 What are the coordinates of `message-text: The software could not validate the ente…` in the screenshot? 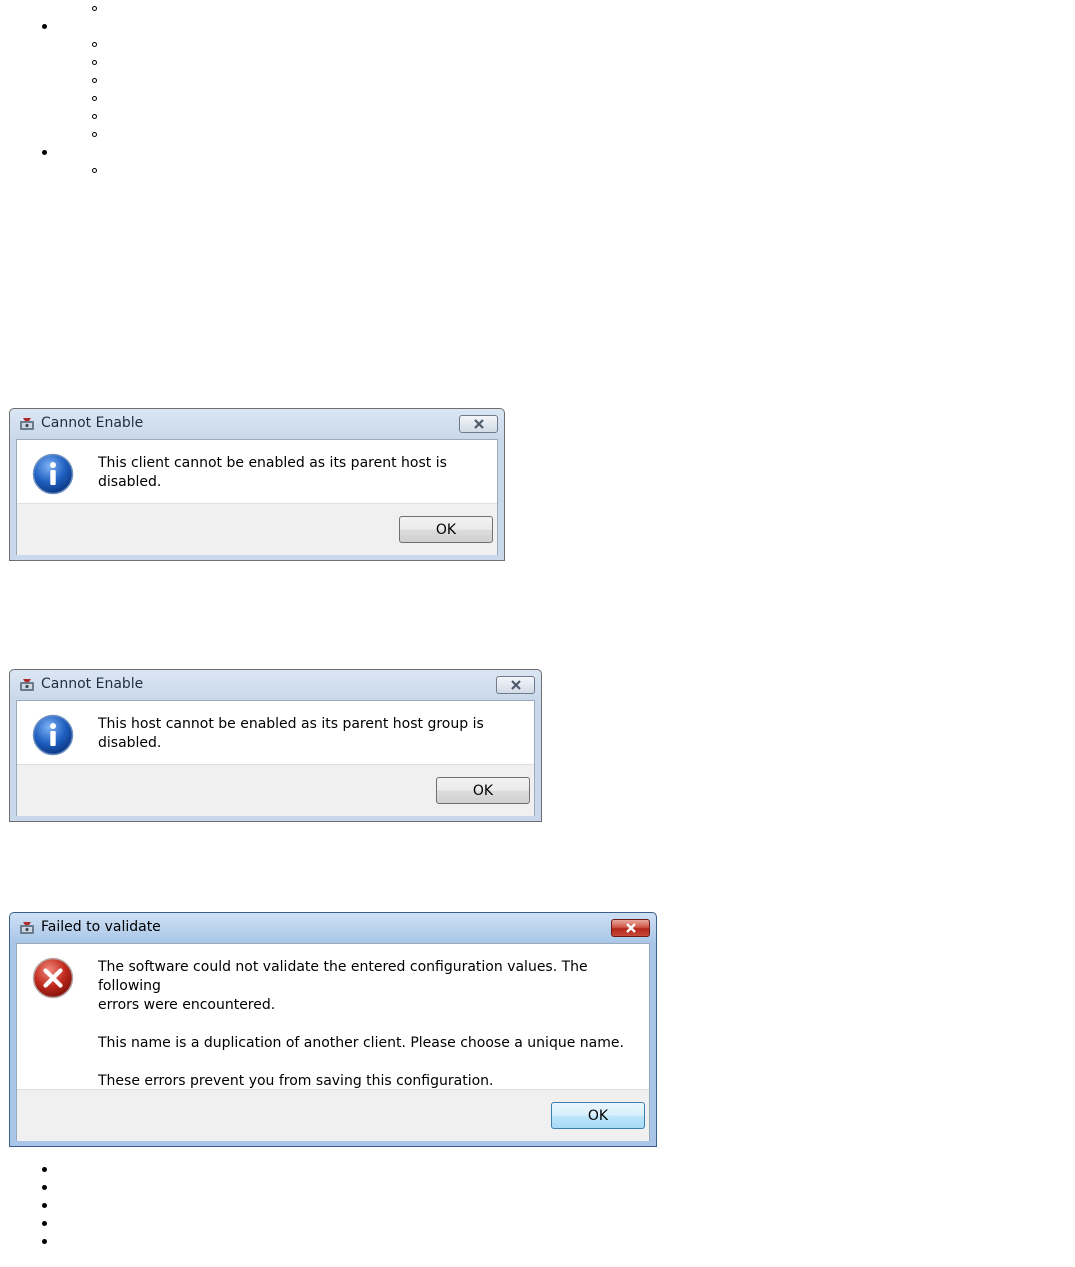 It's located at (373, 1024).